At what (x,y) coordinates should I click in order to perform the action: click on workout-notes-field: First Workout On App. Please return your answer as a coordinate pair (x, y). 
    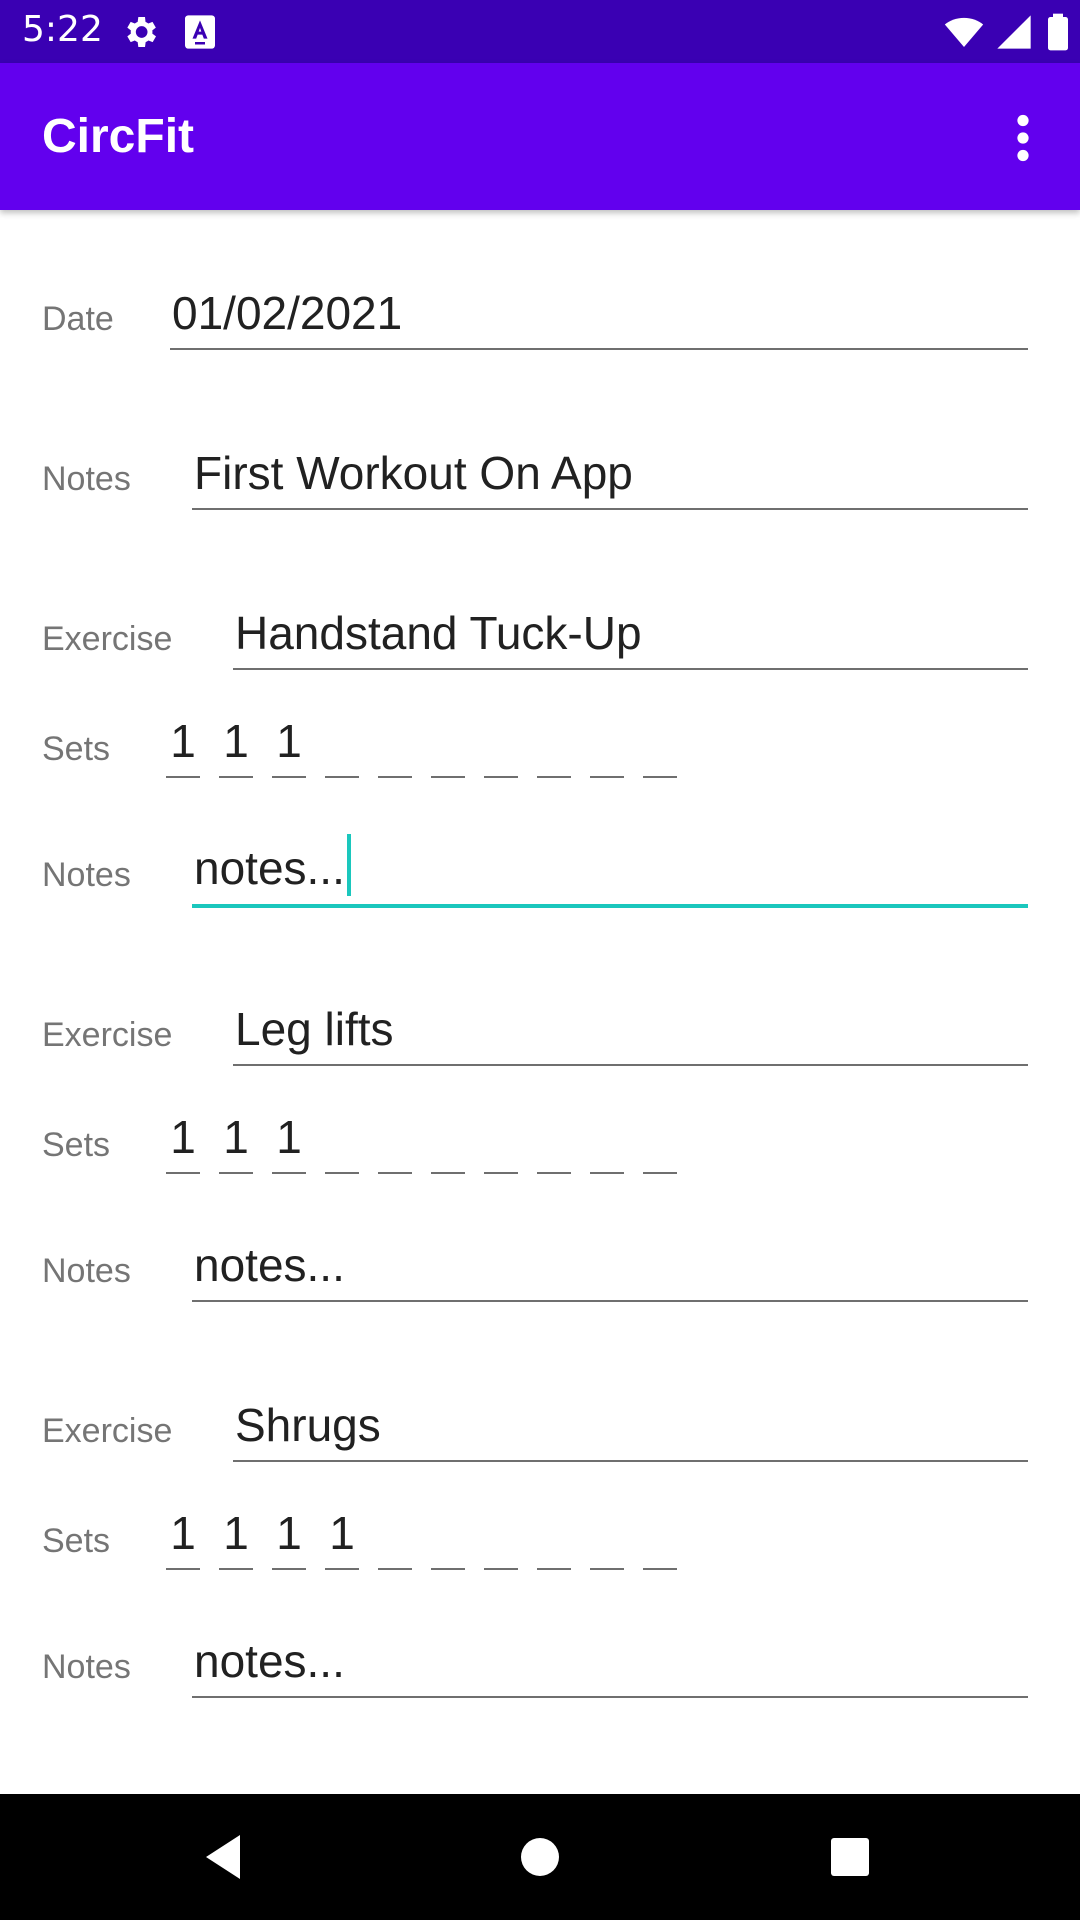
    Looking at the image, I should click on (610, 476).